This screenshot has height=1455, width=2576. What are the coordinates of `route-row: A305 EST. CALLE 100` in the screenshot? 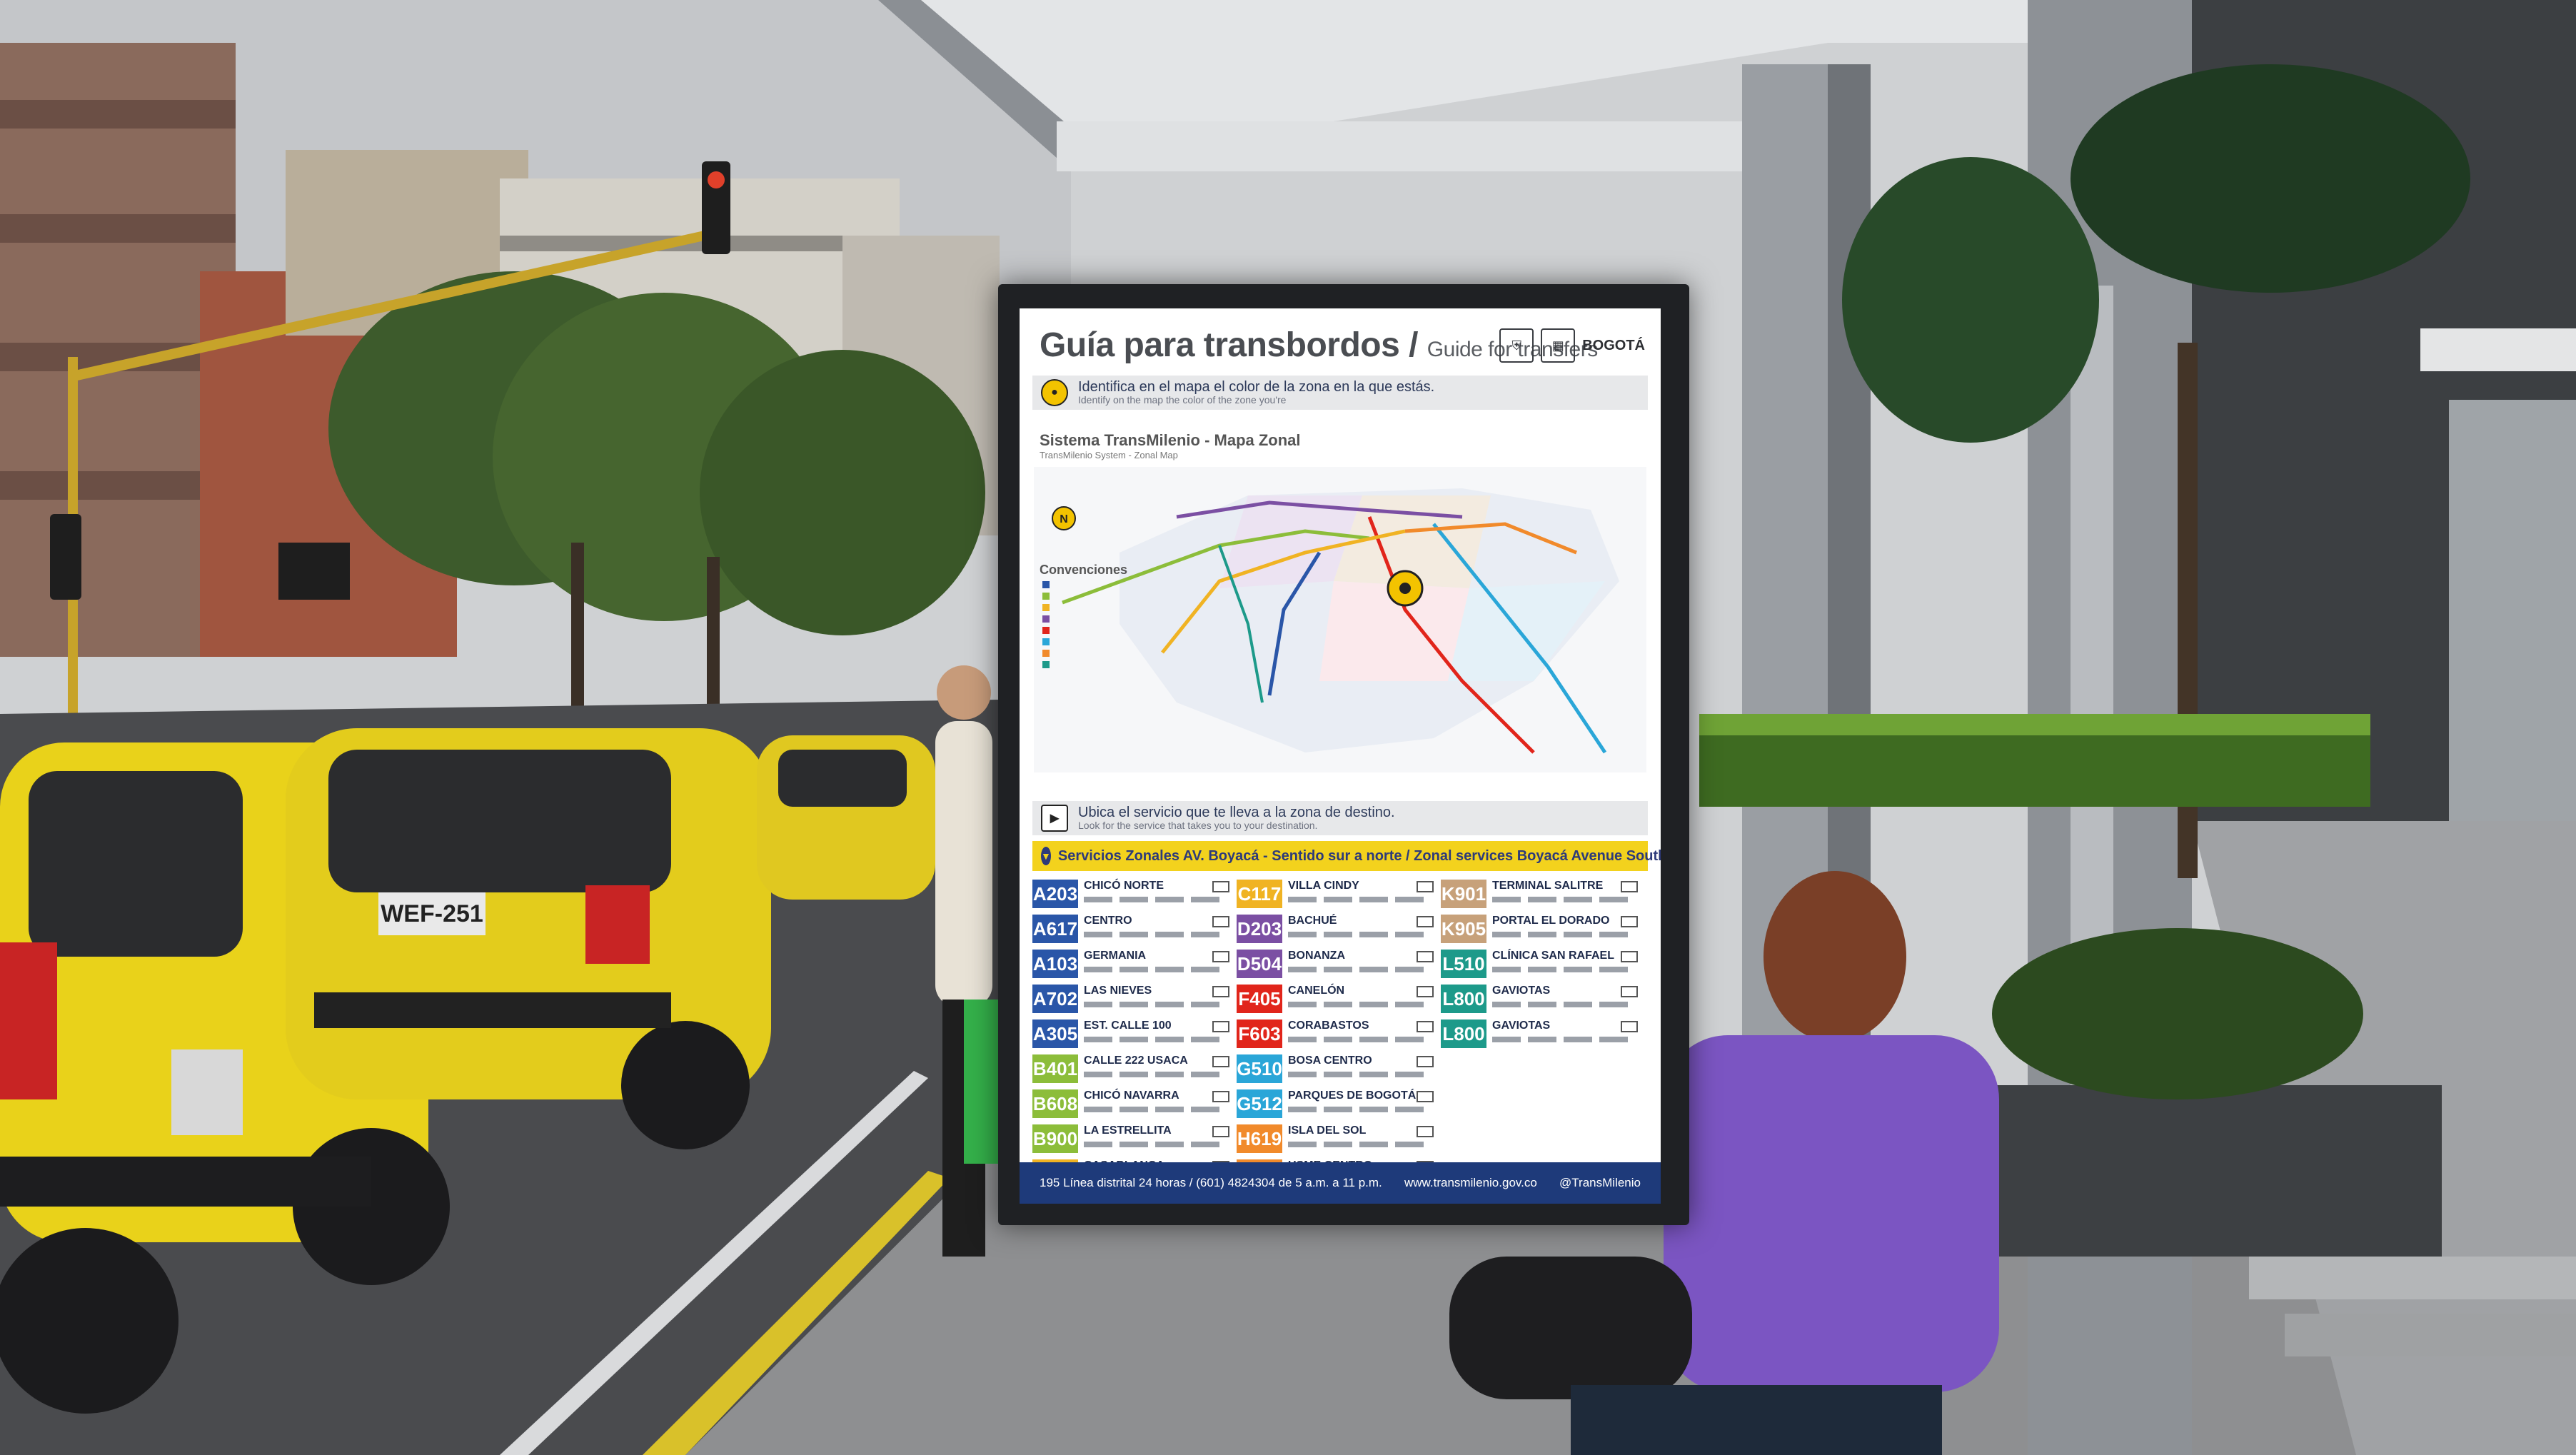 It's located at (1132, 1034).